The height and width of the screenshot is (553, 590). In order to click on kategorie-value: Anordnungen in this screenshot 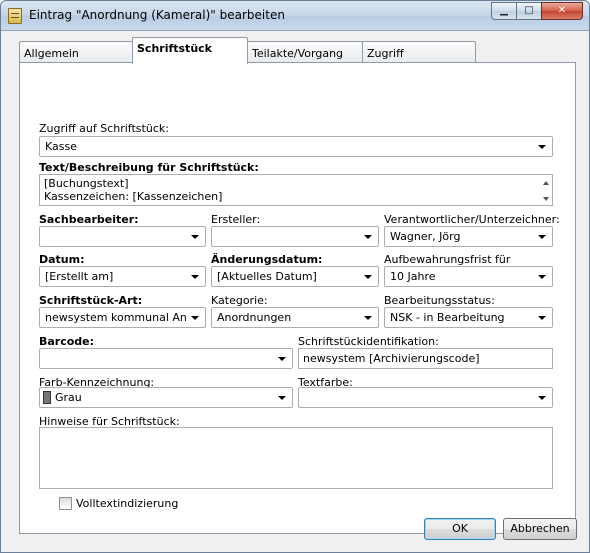, I will do `click(254, 317)`.